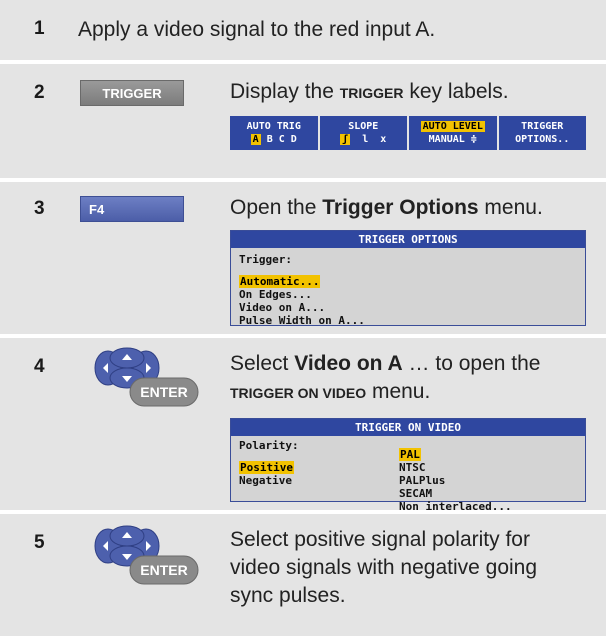  I want to click on polarity-label: Polarity:, so click(269, 445).